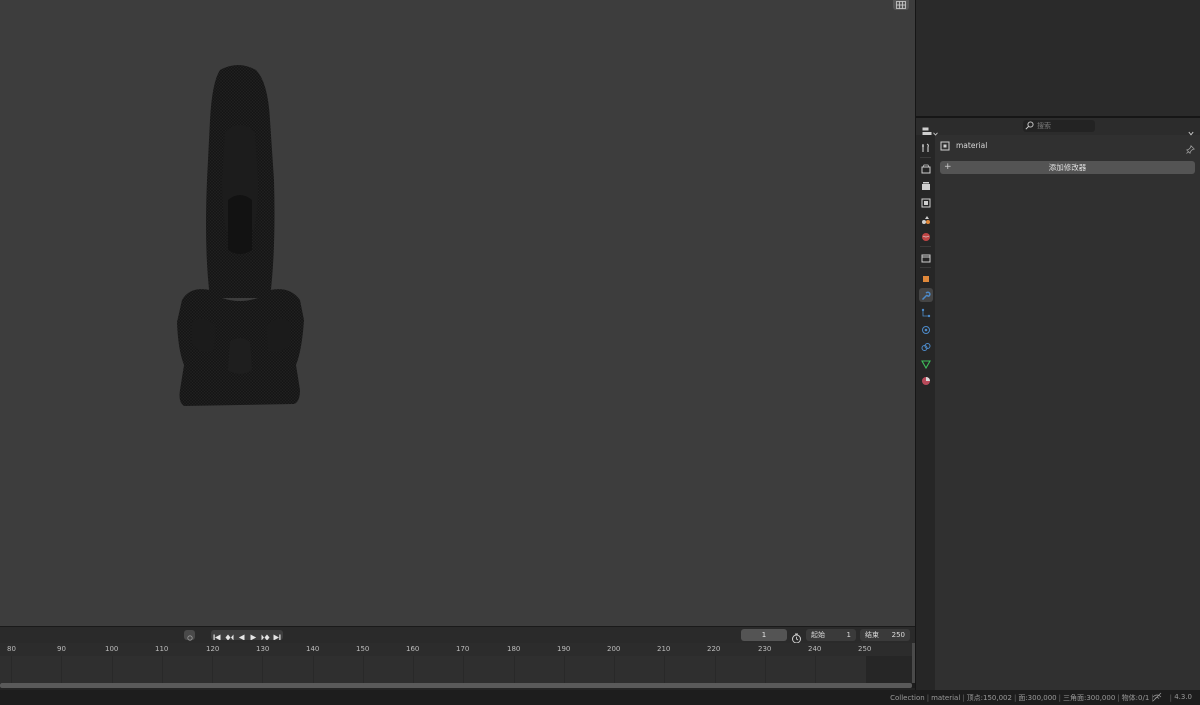  I want to click on start-frame-value: 1, so click(848, 635).